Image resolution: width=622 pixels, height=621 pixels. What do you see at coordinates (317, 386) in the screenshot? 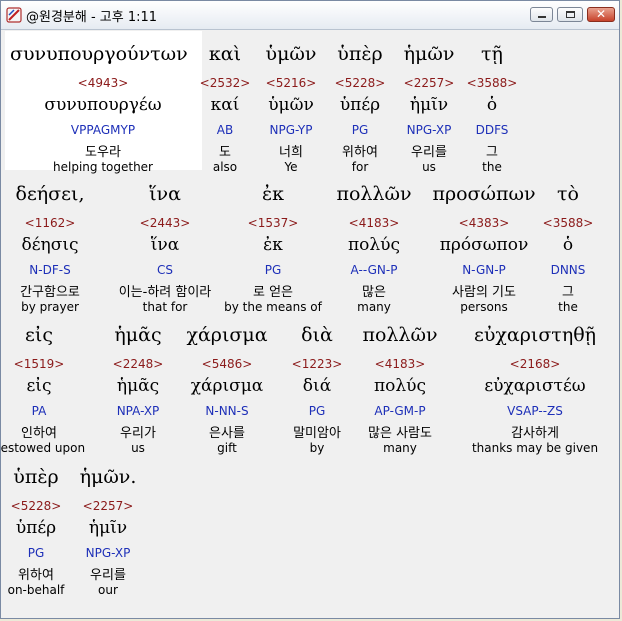
I see `lemma: διά` at bounding box center [317, 386].